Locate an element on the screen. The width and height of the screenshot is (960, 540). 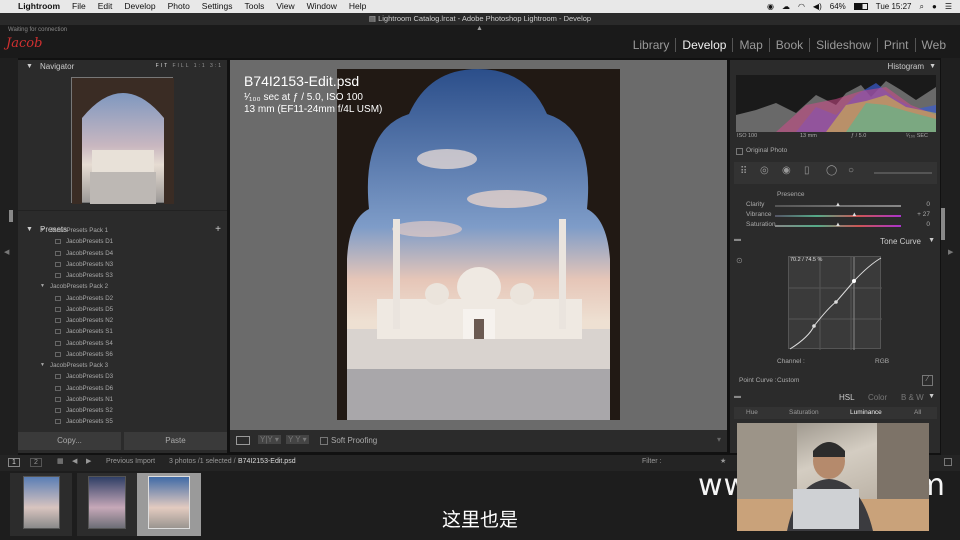
preset-item: JacobPresets D3 is located at coordinates (122, 376).